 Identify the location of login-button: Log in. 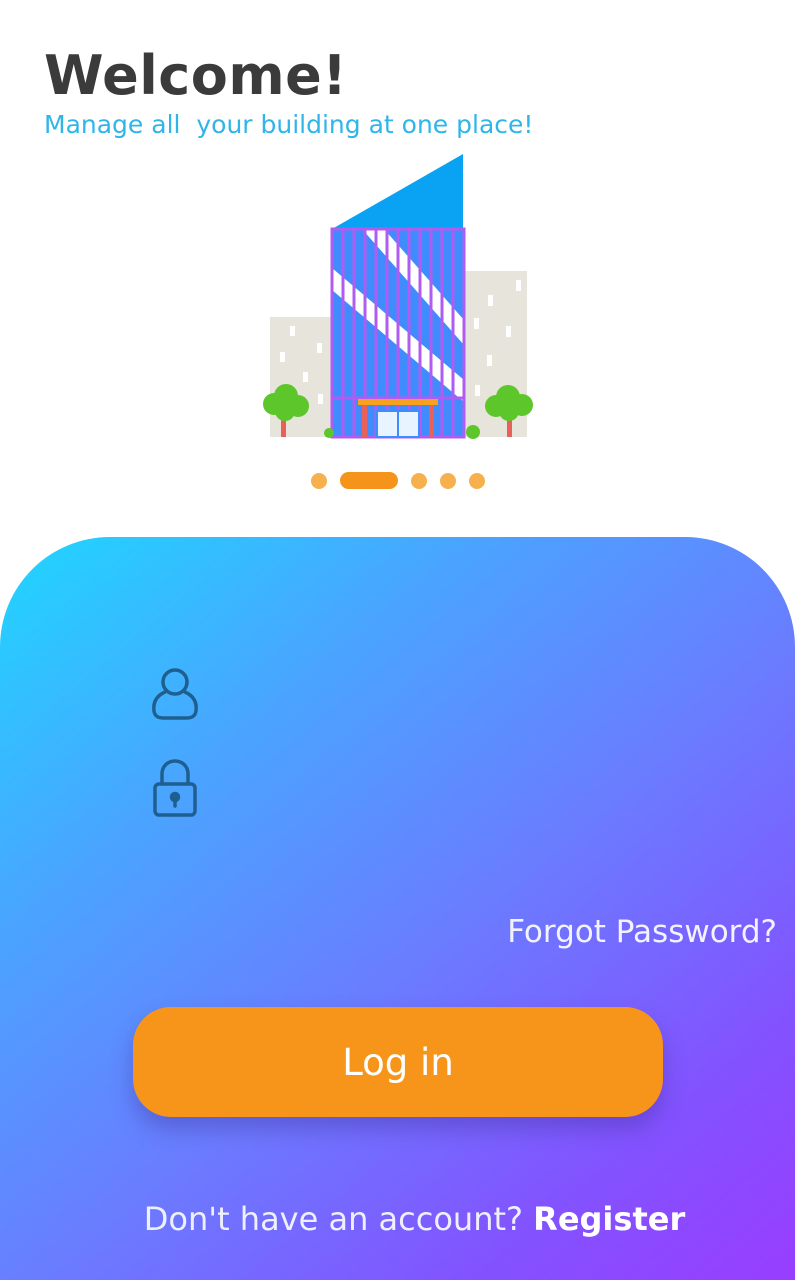
(398, 1062).